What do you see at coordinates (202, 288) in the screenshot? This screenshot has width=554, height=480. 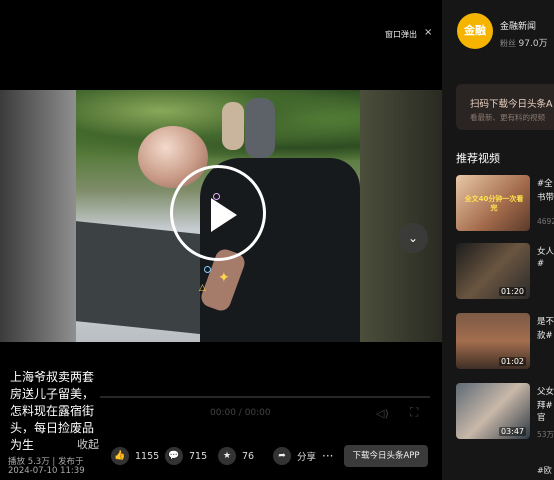 I see `sparkle-triangle-icon: △` at bounding box center [202, 288].